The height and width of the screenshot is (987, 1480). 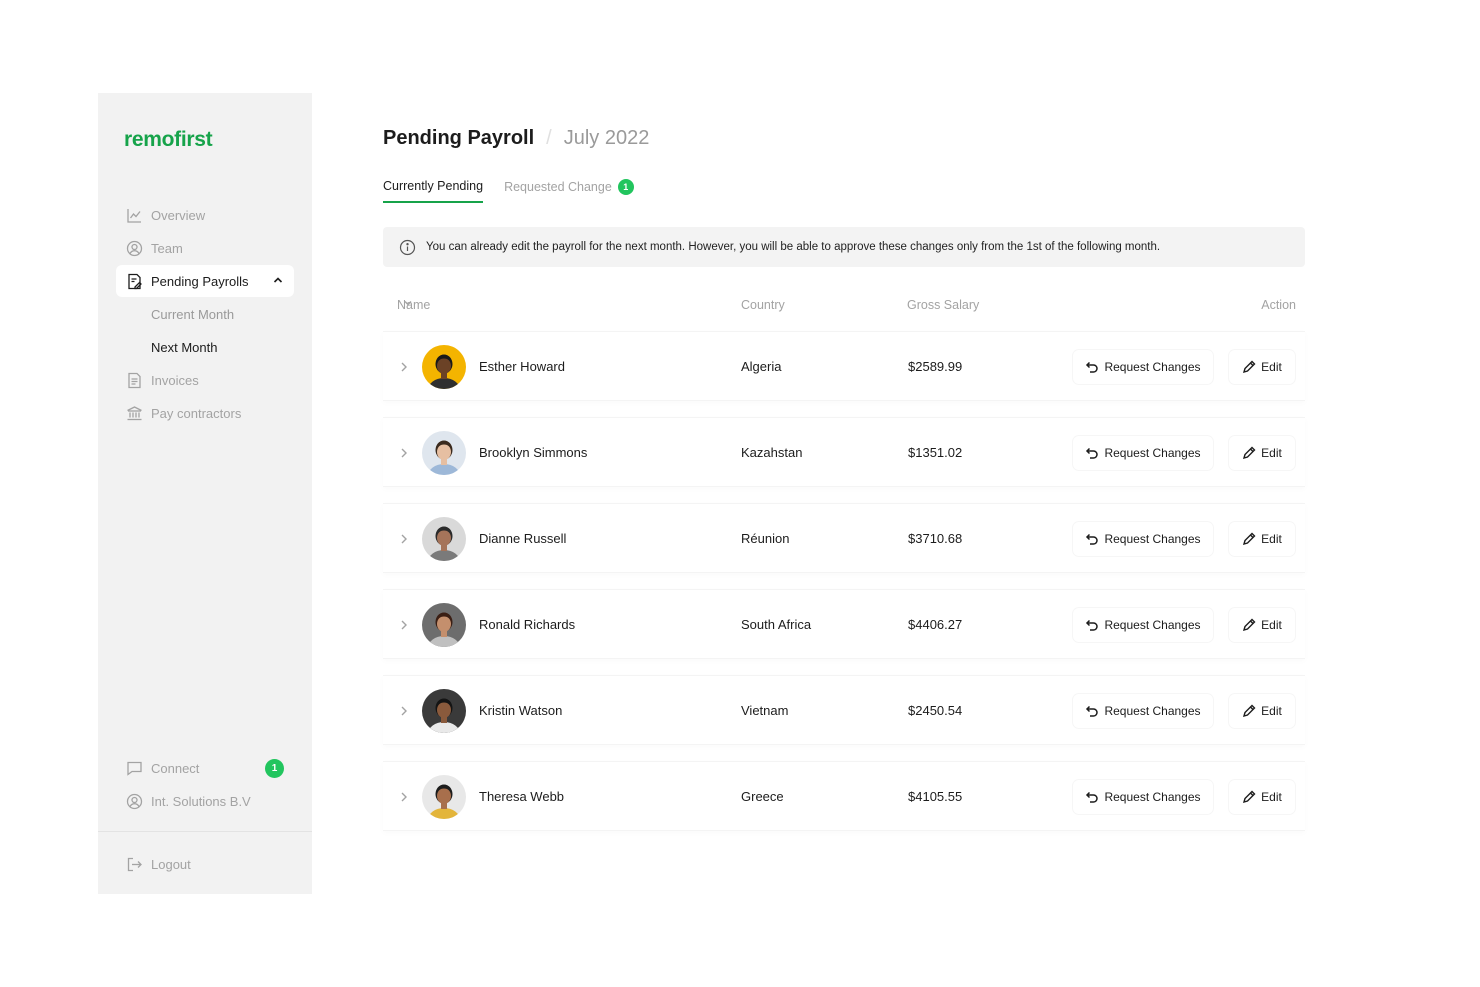 I want to click on chevron-up-icon, so click(x=278, y=281).